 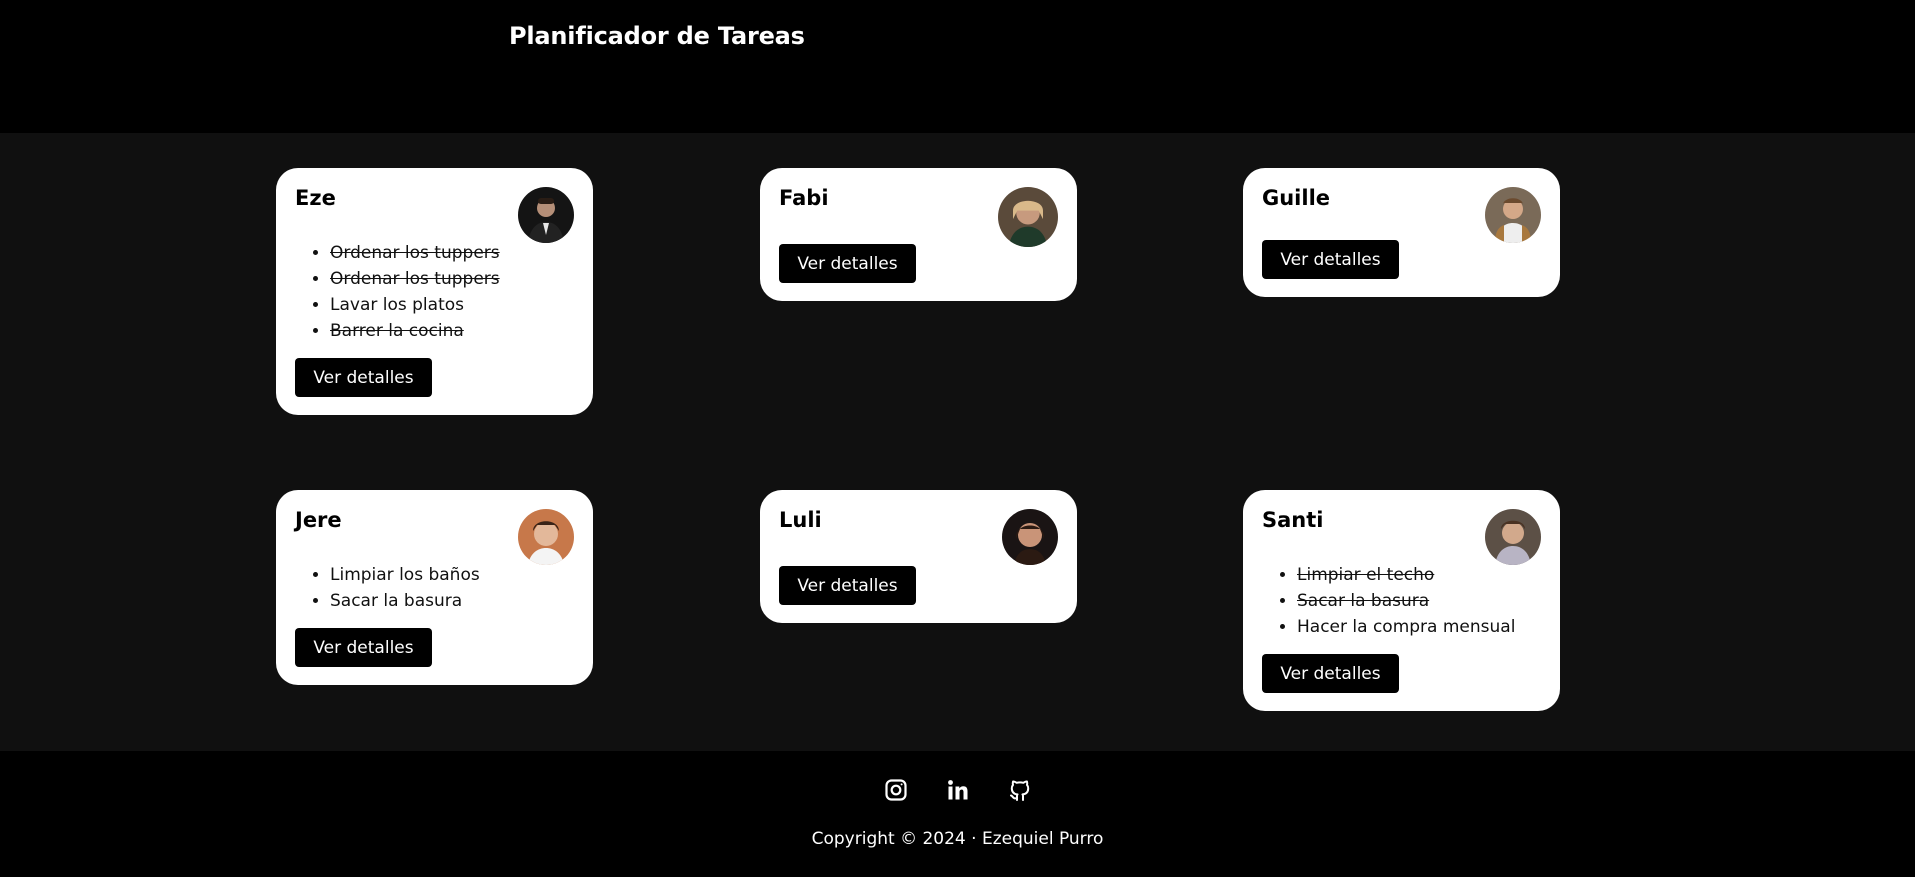 I want to click on page-title: Planificador de Tareas, so click(x=657, y=36).